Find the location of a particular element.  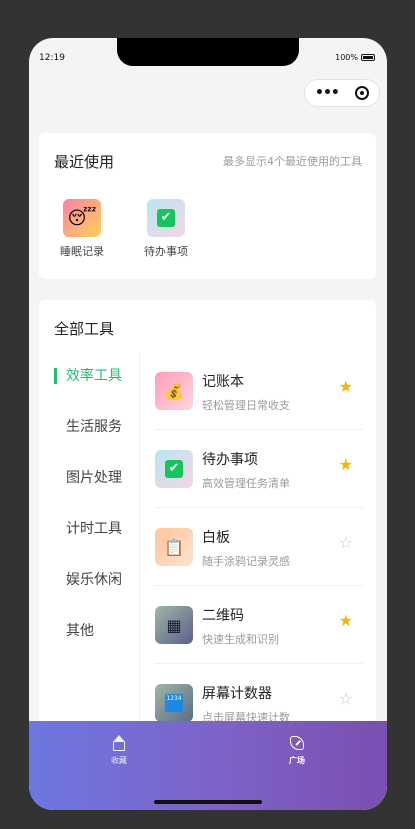

target-circle-icon is located at coordinates (362, 93).